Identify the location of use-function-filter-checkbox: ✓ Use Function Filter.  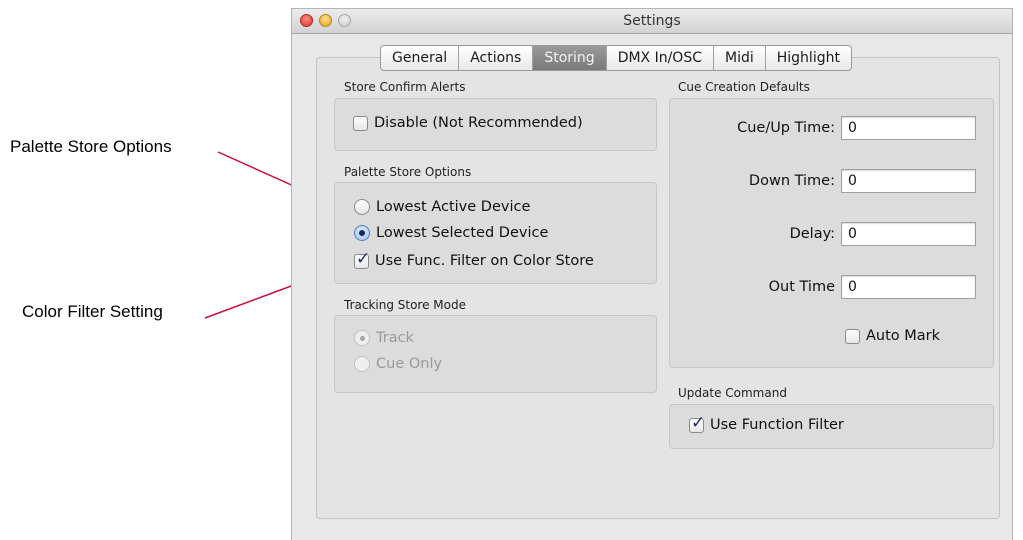
(766, 422).